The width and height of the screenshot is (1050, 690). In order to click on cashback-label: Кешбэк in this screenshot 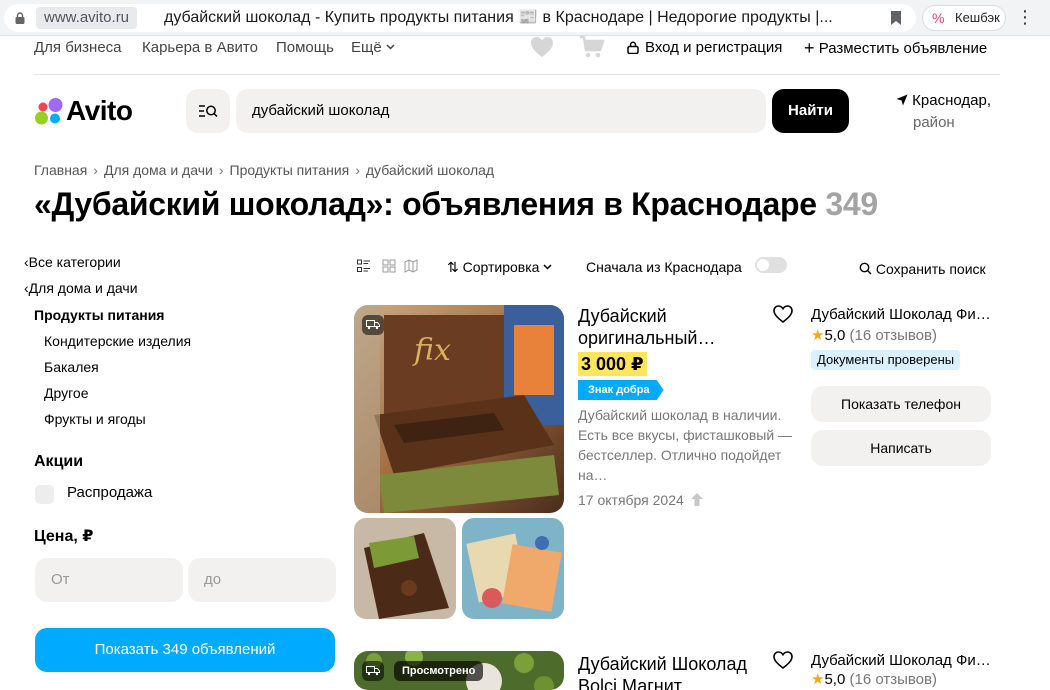, I will do `click(977, 17)`.